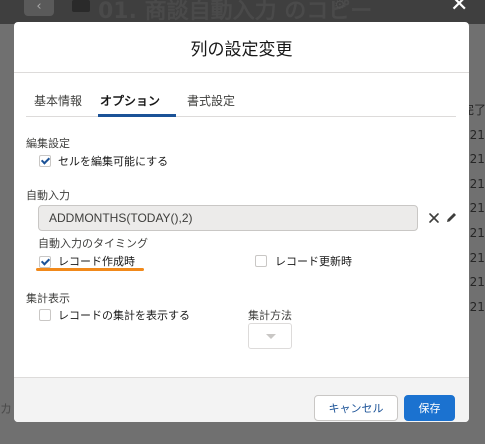  Describe the element at coordinates (96, 261) in the screenshot. I see `on-create-label: レコード作成時` at that location.